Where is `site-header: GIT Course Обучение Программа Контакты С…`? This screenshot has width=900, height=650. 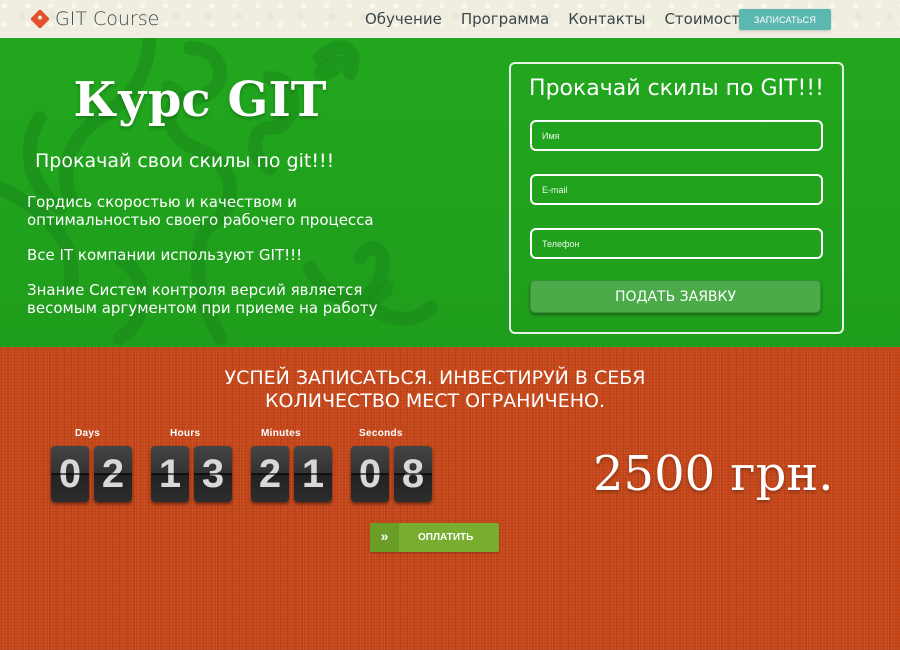 site-header: GIT Course Обучение Программа Контакты С… is located at coordinates (450, 19).